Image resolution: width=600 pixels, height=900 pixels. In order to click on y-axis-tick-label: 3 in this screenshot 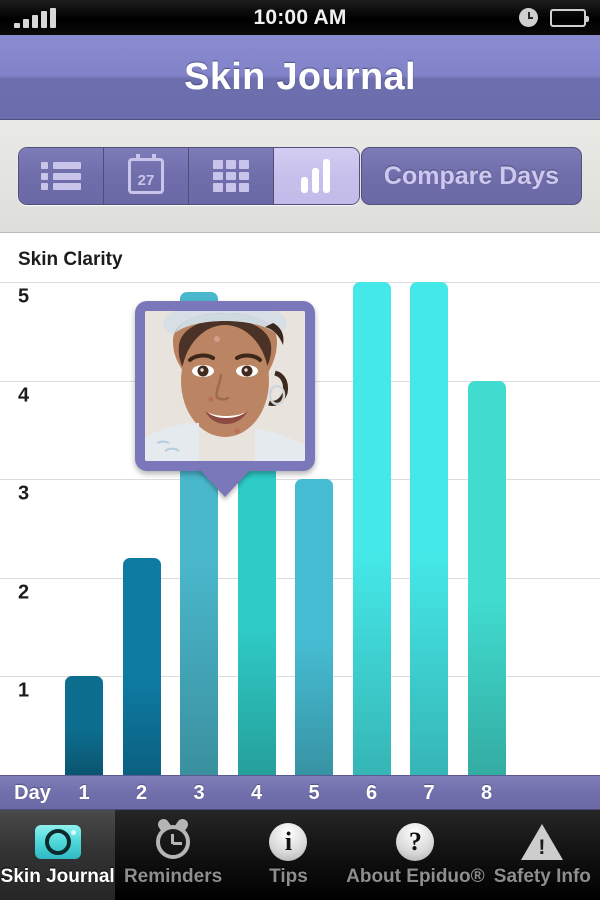, I will do `click(24, 493)`.